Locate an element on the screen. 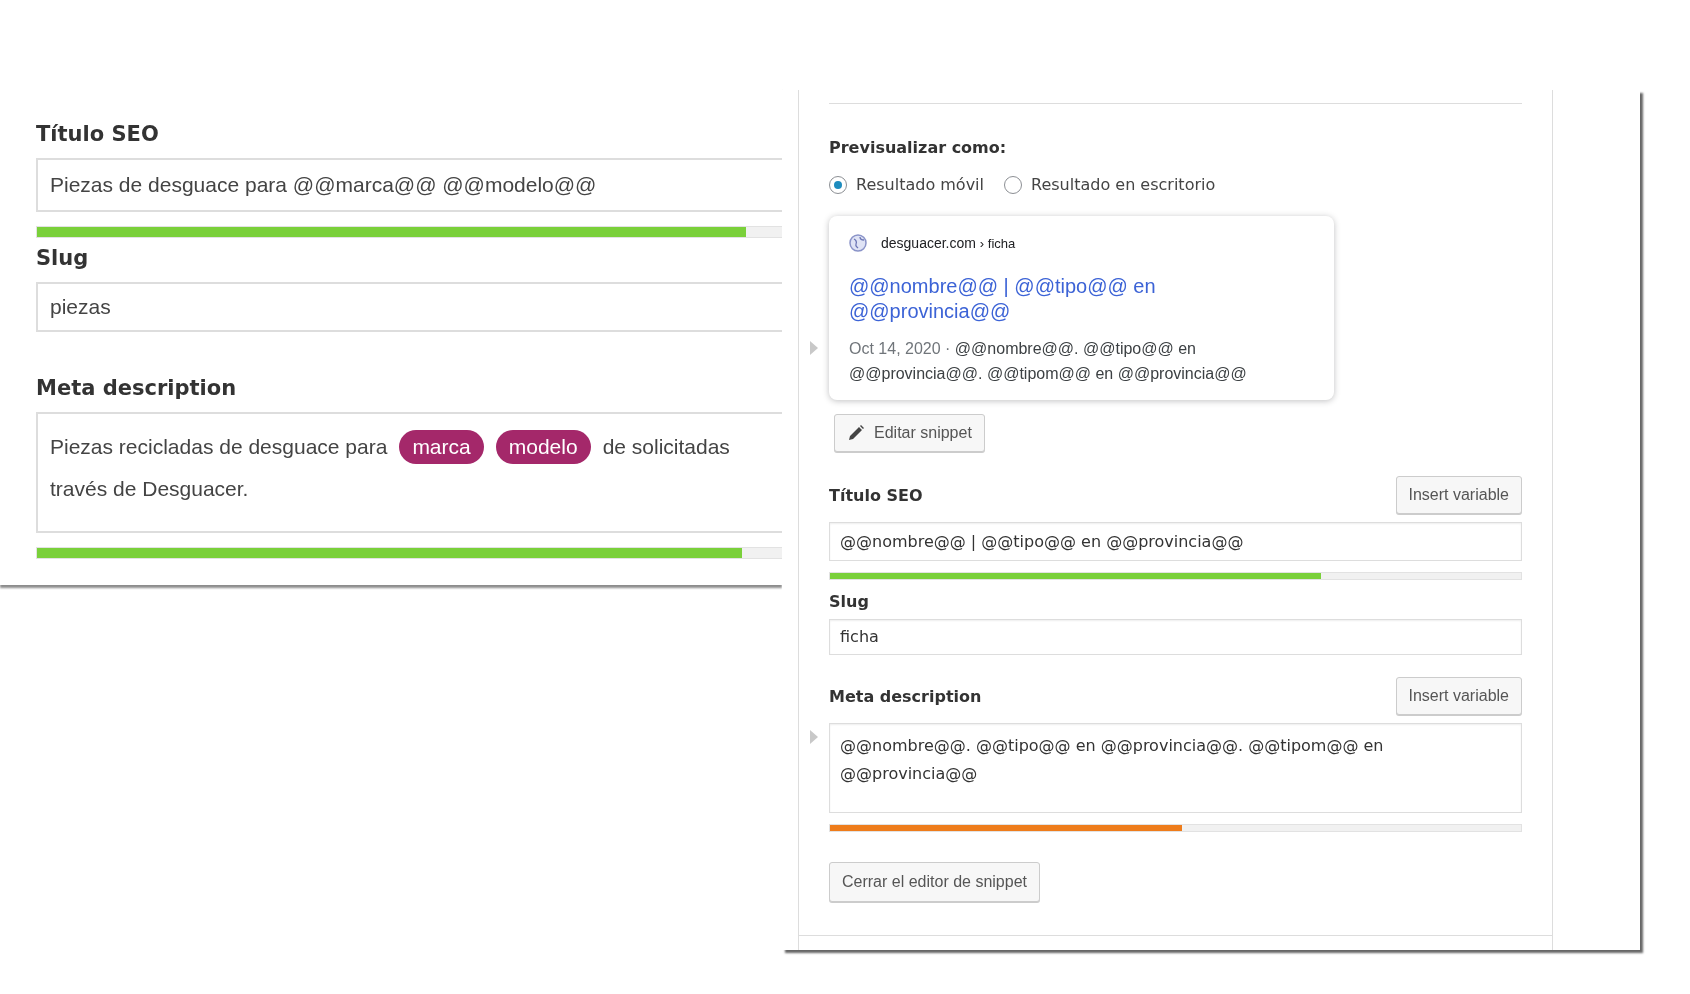 This screenshot has width=1690, height=994. text-area: @@nombre@@. @@tipo@@ en @@provincia@@. @@tipom@@ en @@provincia@@ is located at coordinates (1175, 768).